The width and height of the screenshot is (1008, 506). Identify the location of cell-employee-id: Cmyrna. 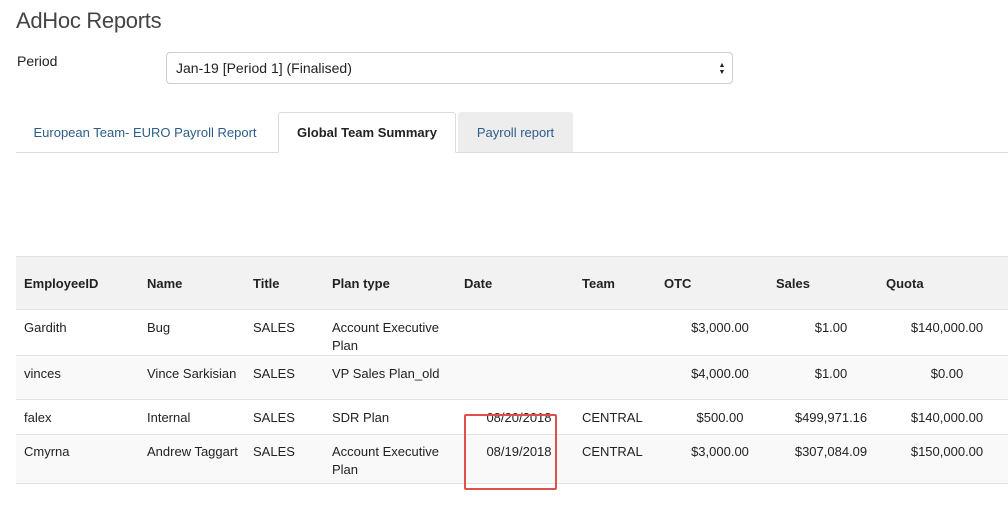
(77, 459).